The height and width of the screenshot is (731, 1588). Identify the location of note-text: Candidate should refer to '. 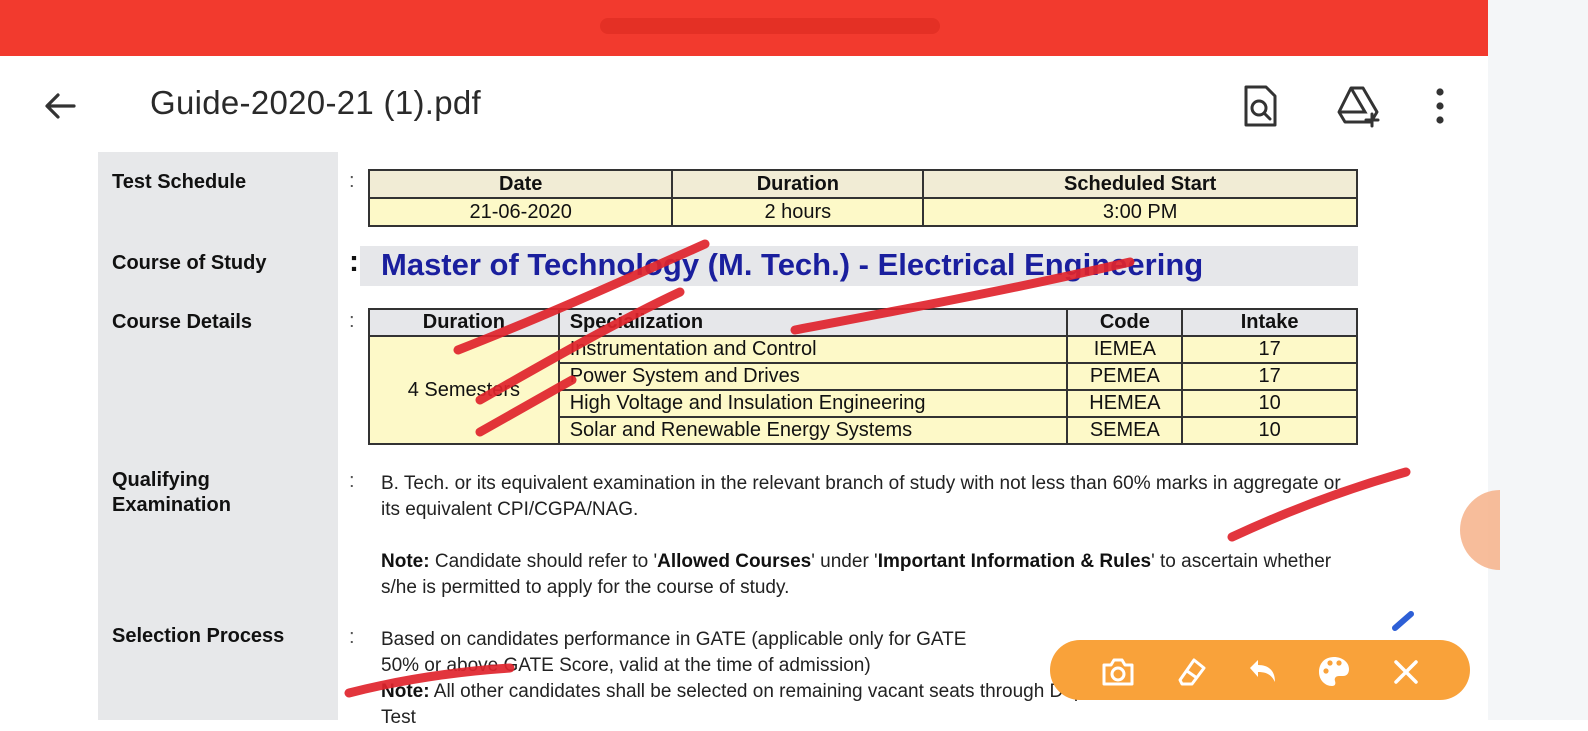
(543, 561).